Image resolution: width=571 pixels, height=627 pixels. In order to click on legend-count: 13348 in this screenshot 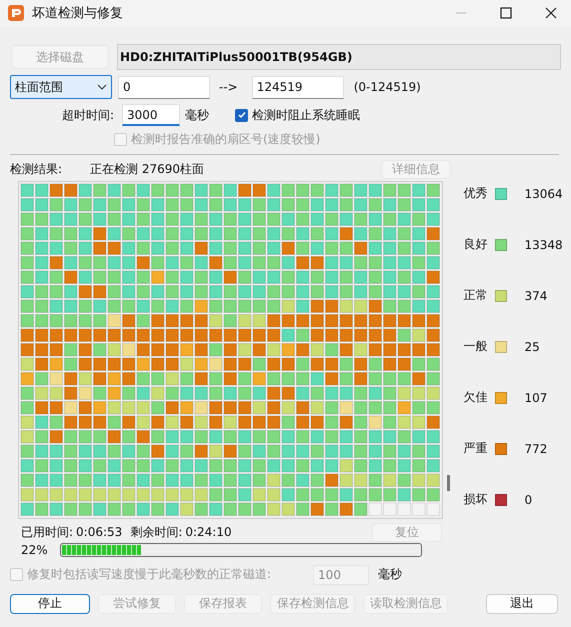, I will do `click(543, 245)`.